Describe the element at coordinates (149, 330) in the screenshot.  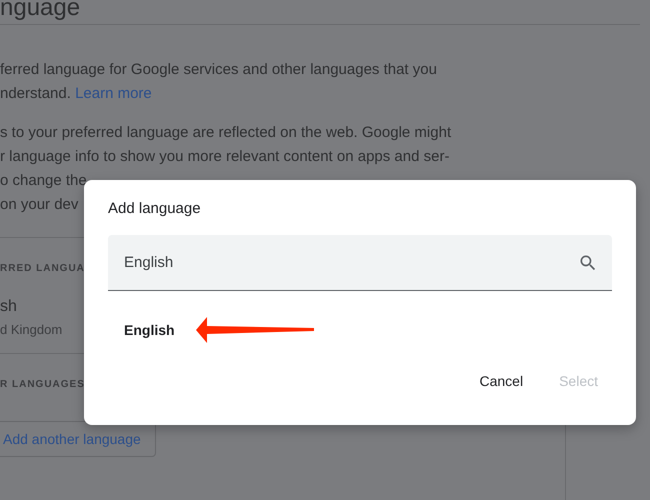
I see `language-option: English` at that location.